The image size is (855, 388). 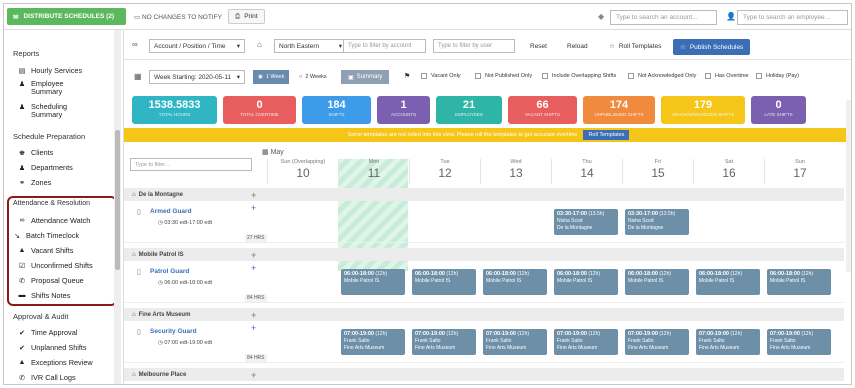 I want to click on region-select: North Eastern ▾, so click(x=310, y=46).